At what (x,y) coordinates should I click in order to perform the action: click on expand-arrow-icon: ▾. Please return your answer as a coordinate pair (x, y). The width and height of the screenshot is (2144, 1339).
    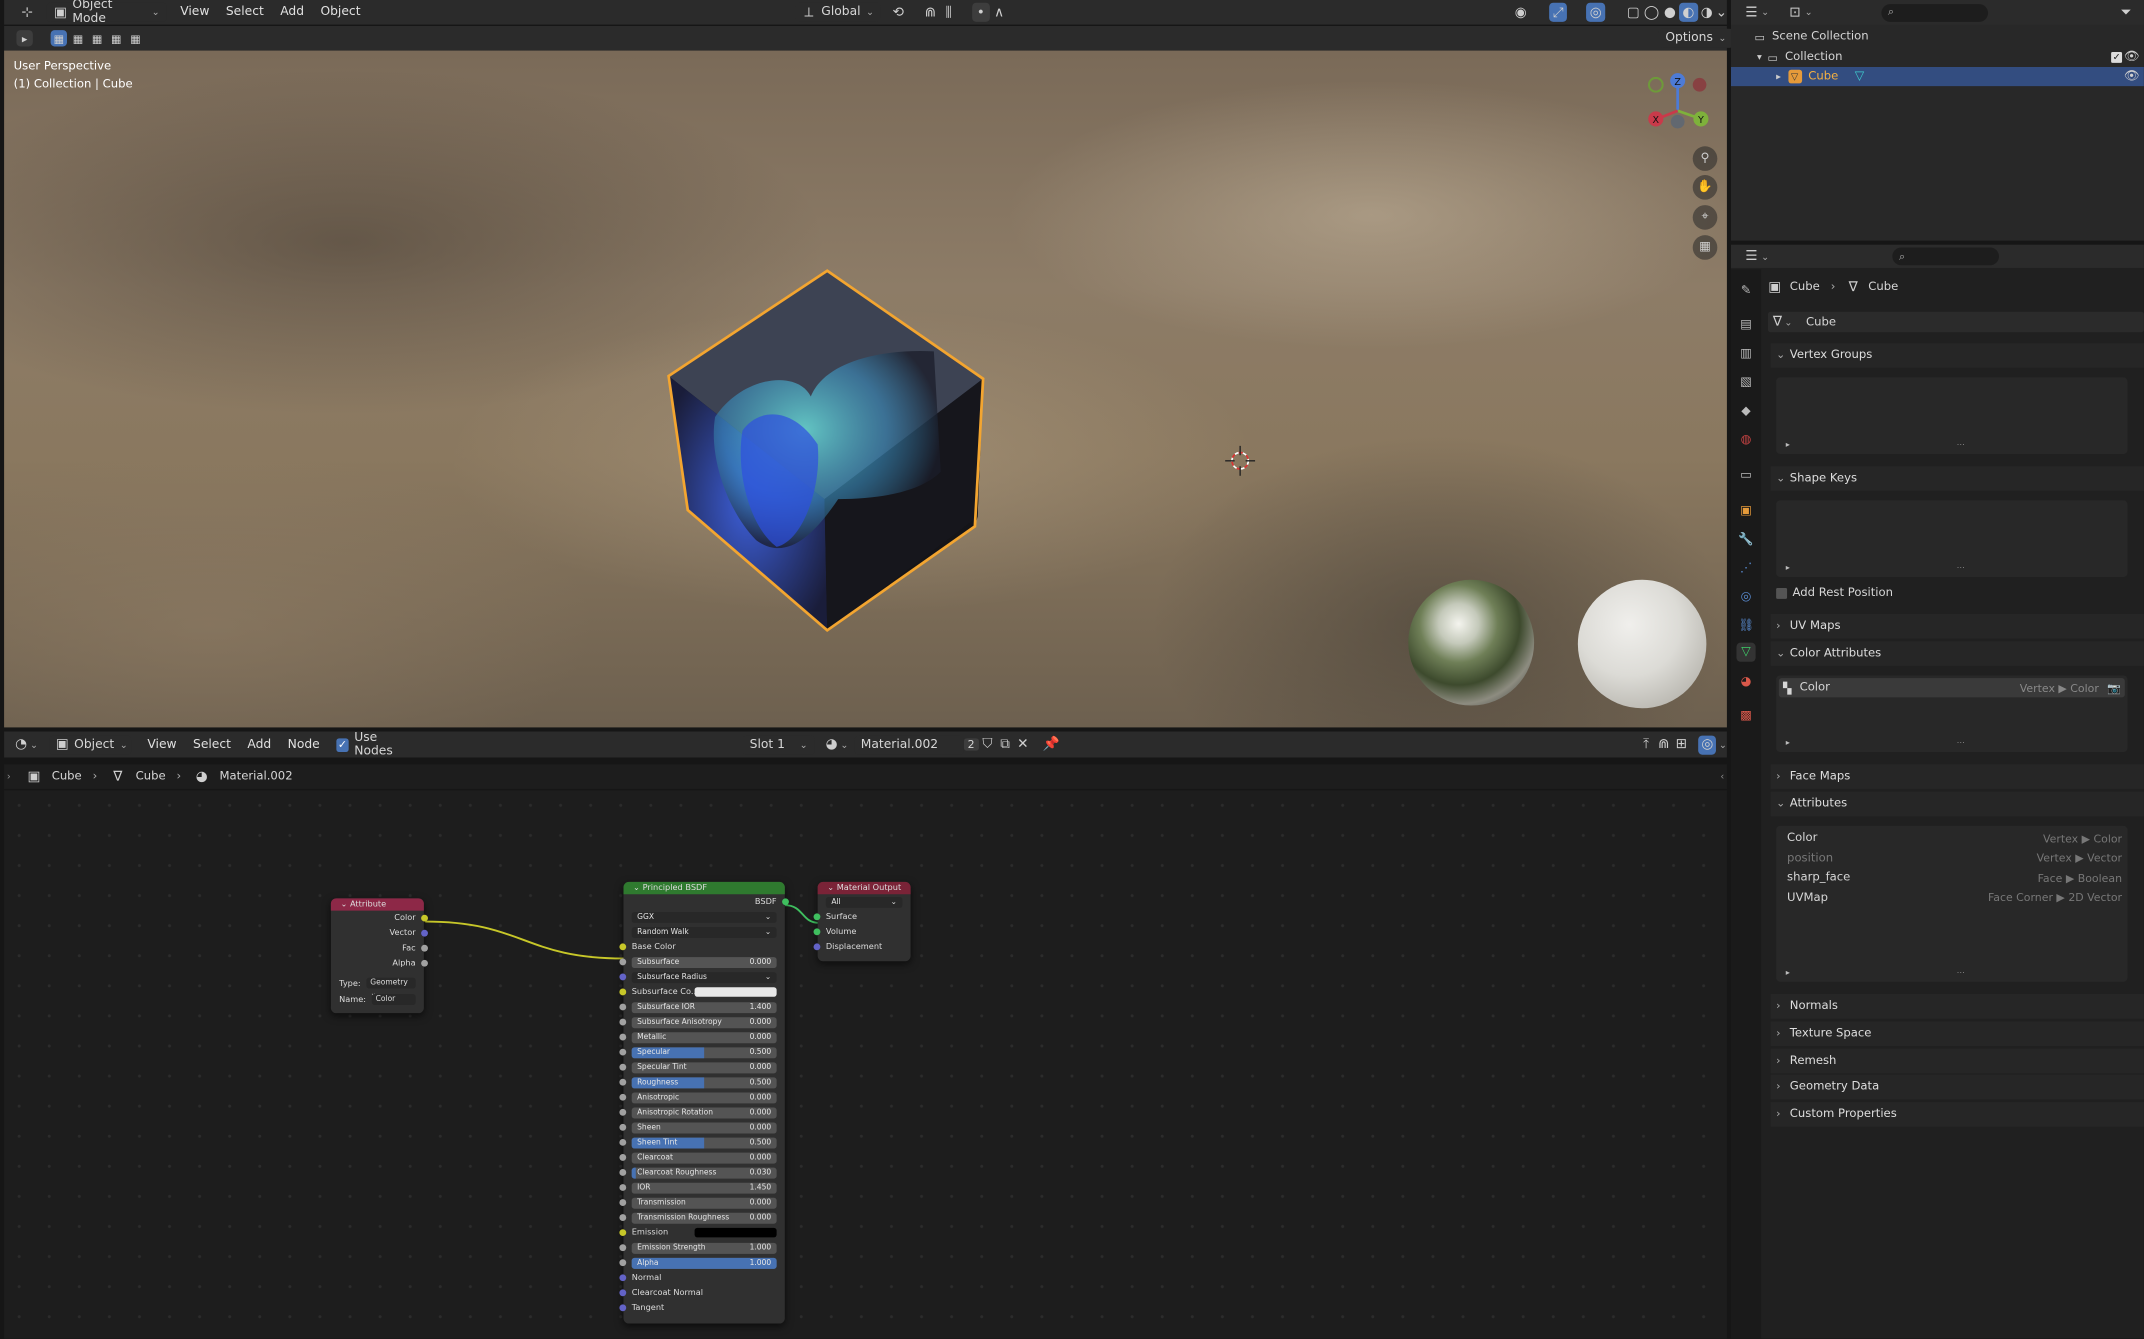
    Looking at the image, I should click on (1759, 57).